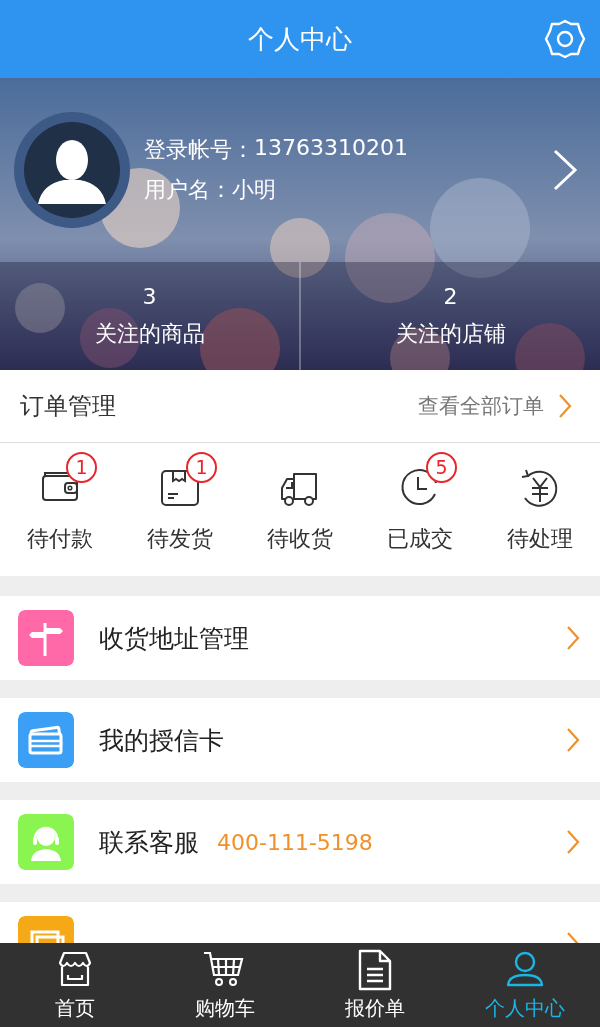  What do you see at coordinates (300, 740) in the screenshot?
I see `menu-item: 我的授信卡` at bounding box center [300, 740].